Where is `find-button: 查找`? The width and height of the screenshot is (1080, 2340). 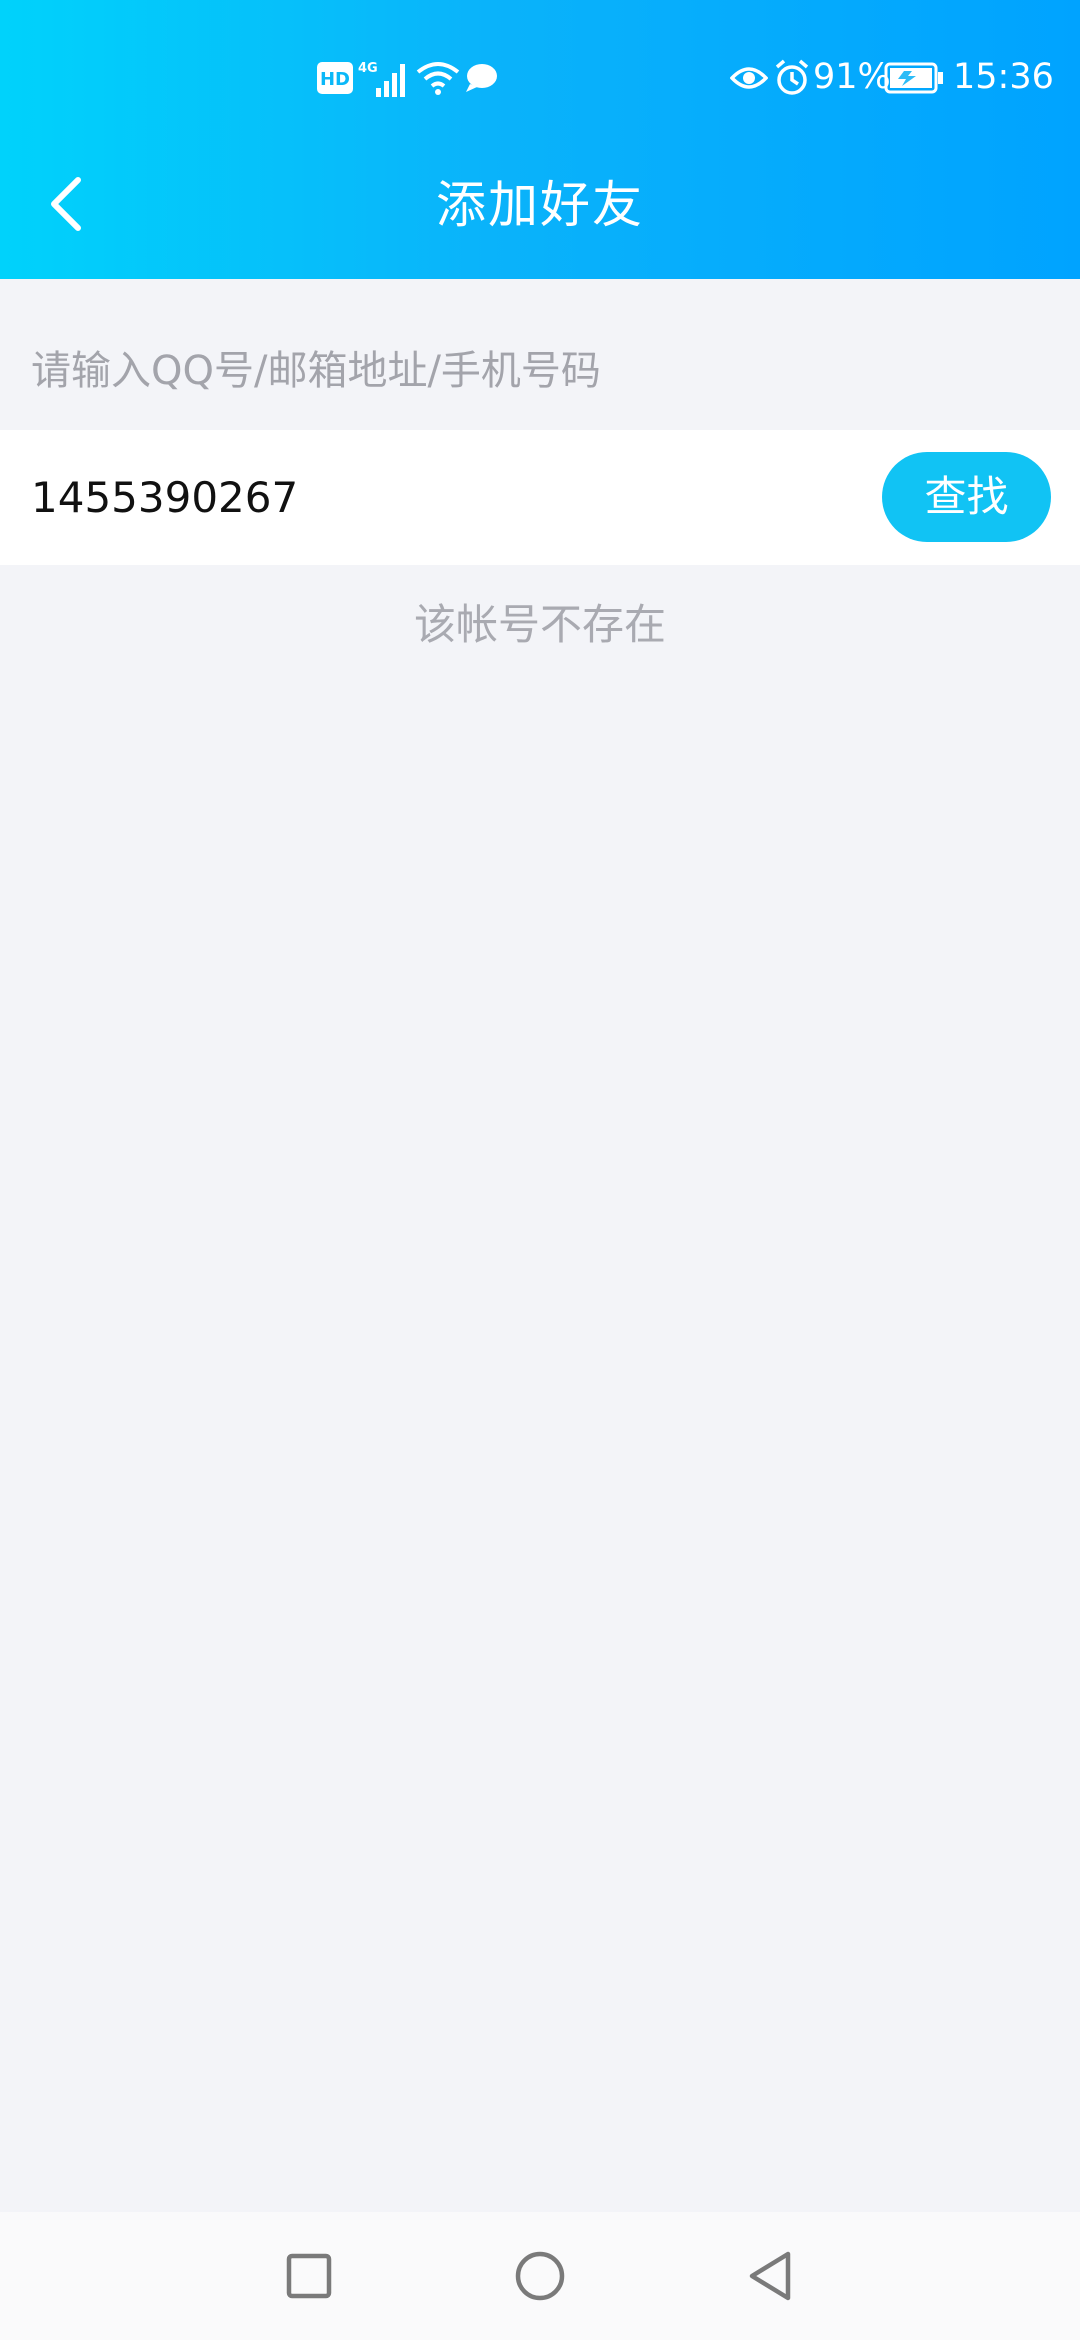 find-button: 查找 is located at coordinates (966, 497).